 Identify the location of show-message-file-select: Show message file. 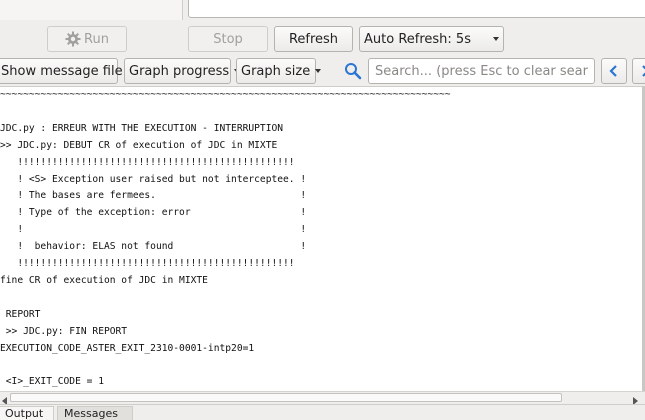
(67, 71).